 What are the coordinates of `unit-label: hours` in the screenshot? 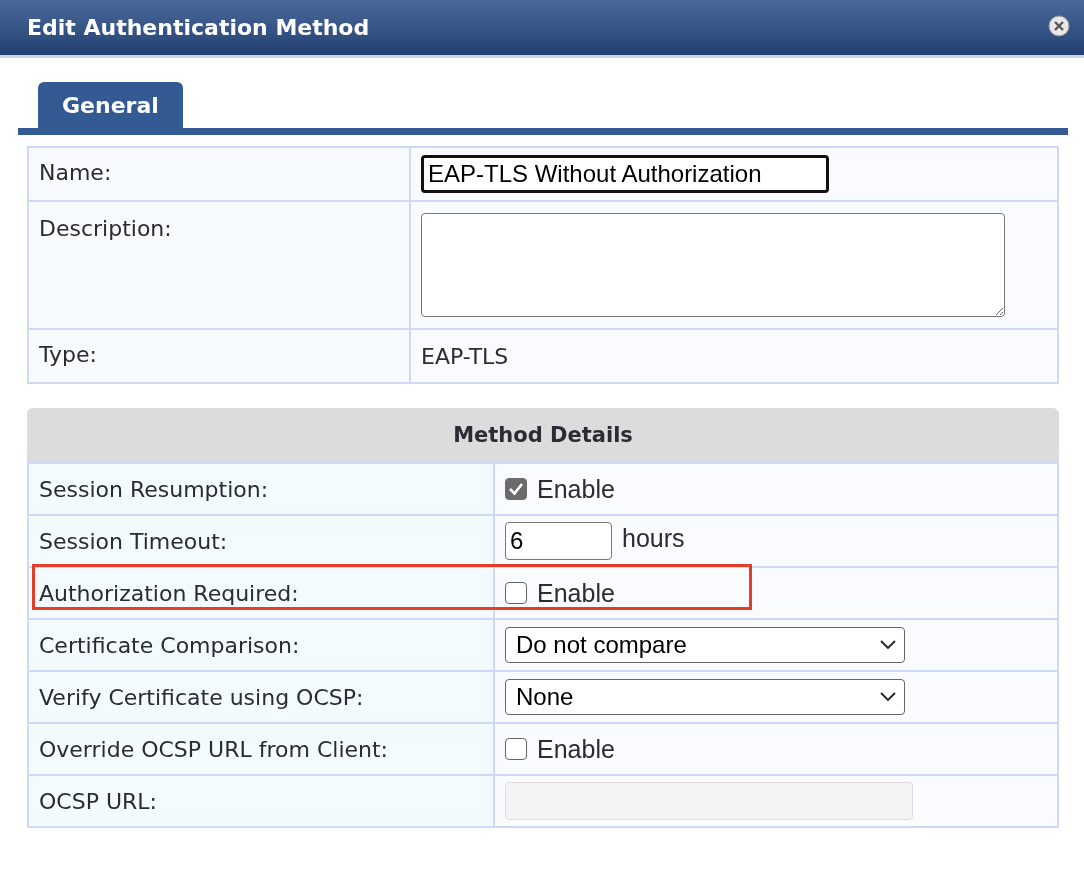 It's located at (653, 538).